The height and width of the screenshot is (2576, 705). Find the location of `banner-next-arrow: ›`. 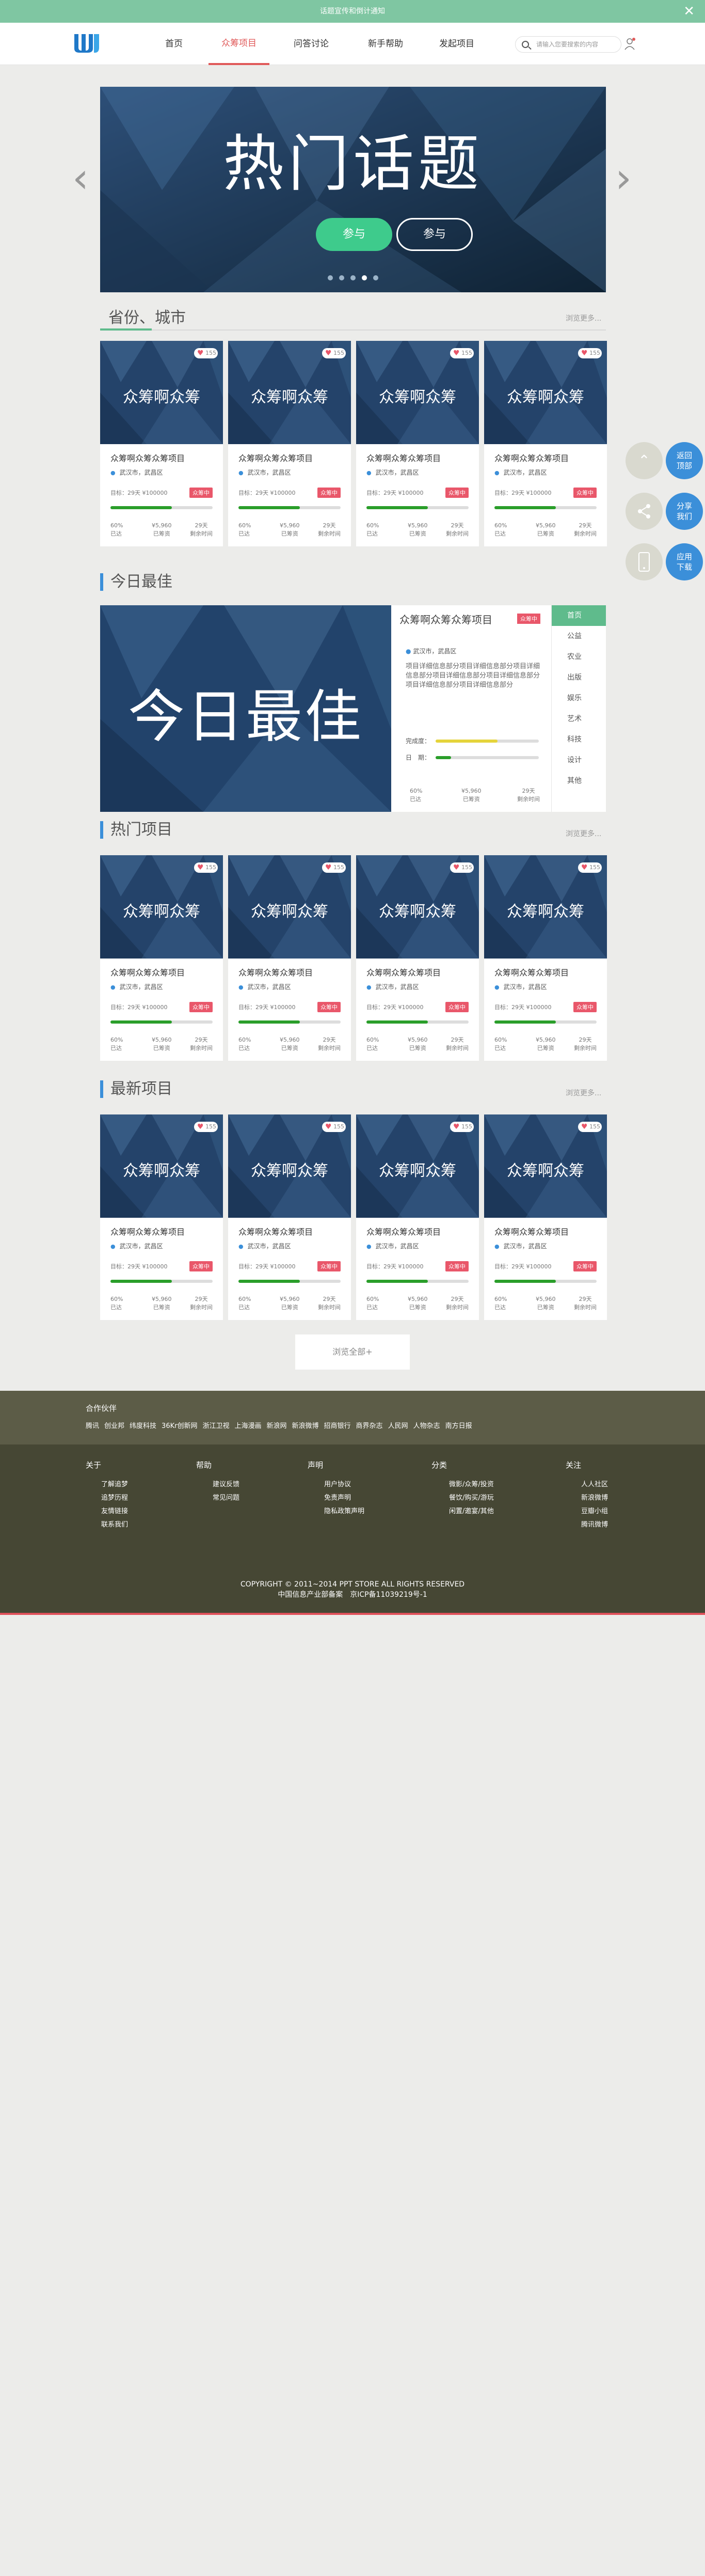

banner-next-arrow: › is located at coordinates (623, 180).